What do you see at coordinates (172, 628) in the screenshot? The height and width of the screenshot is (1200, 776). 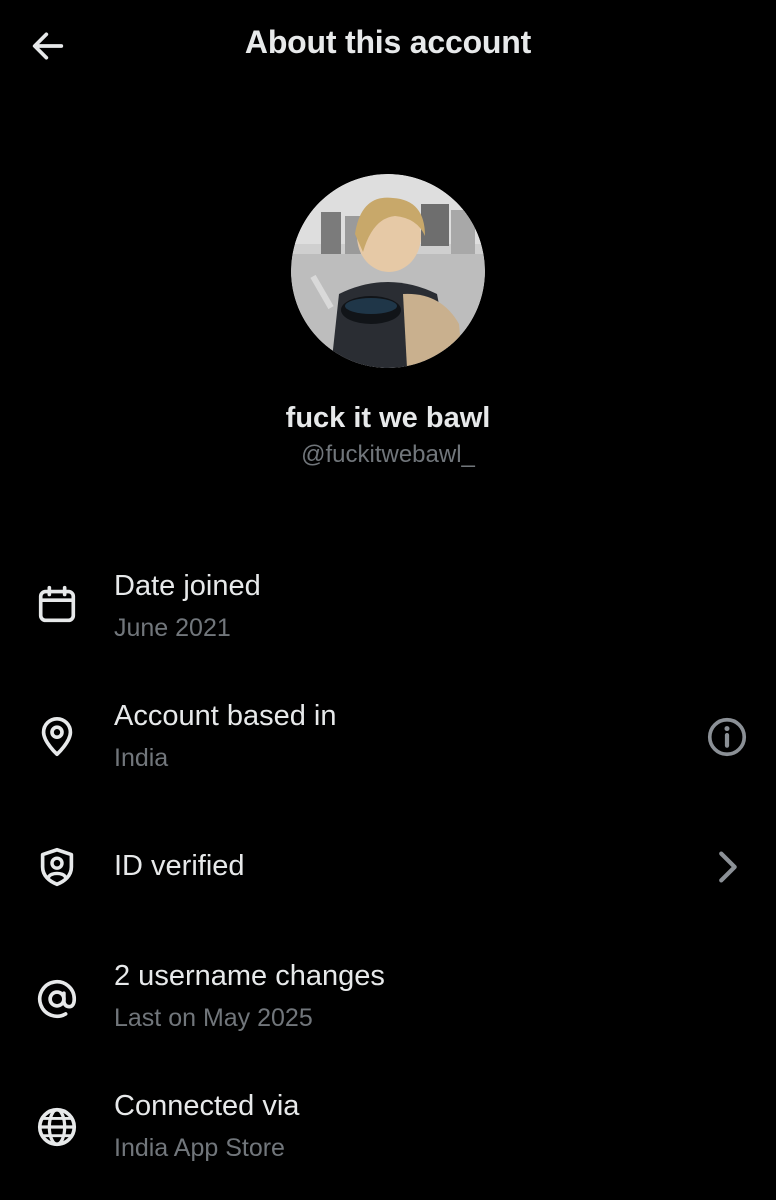 I see `row-subtitle: June 2021` at bounding box center [172, 628].